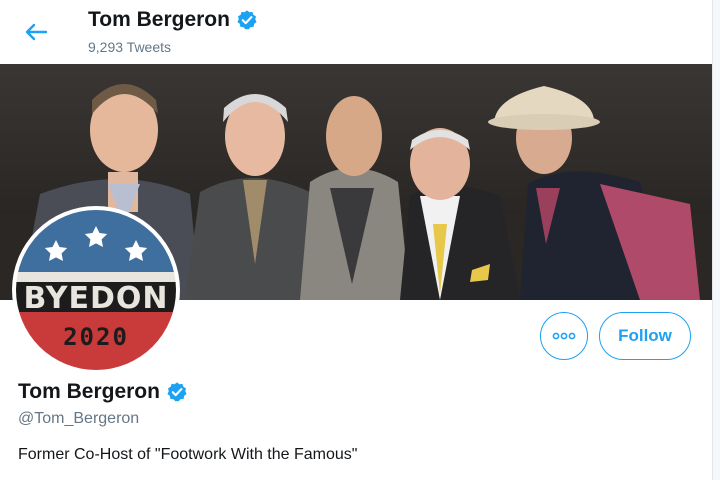  Describe the element at coordinates (96, 337) in the screenshot. I see `avatar-year-text: 2020` at that location.